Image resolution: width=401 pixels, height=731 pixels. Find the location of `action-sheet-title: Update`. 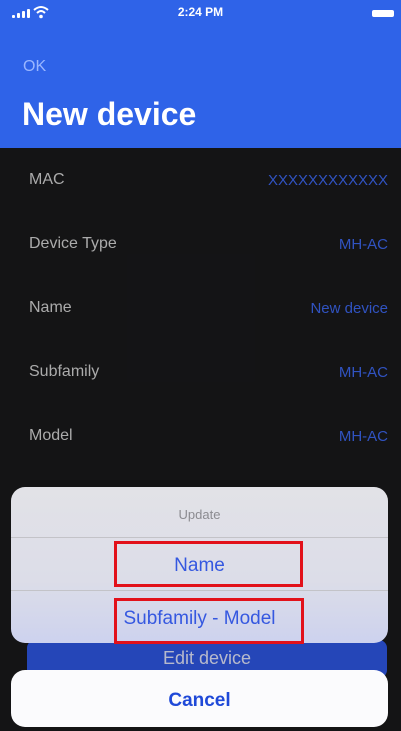

action-sheet-title: Update is located at coordinates (199, 514).